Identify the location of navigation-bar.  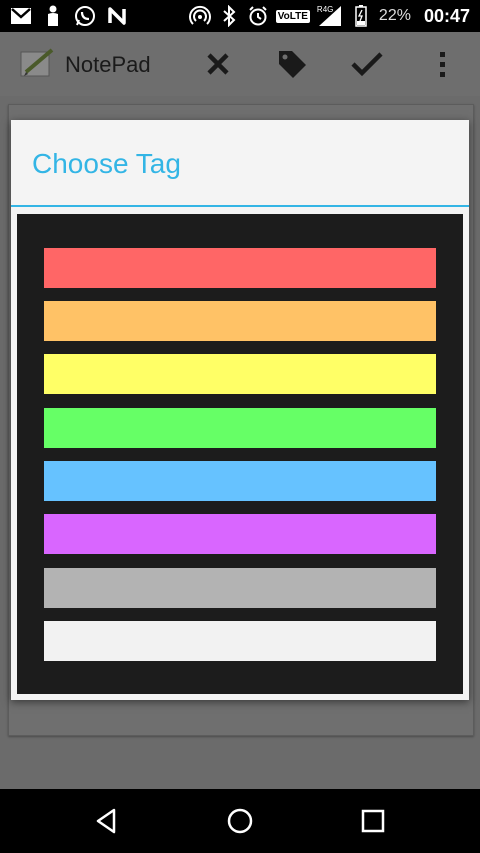
(240, 821).